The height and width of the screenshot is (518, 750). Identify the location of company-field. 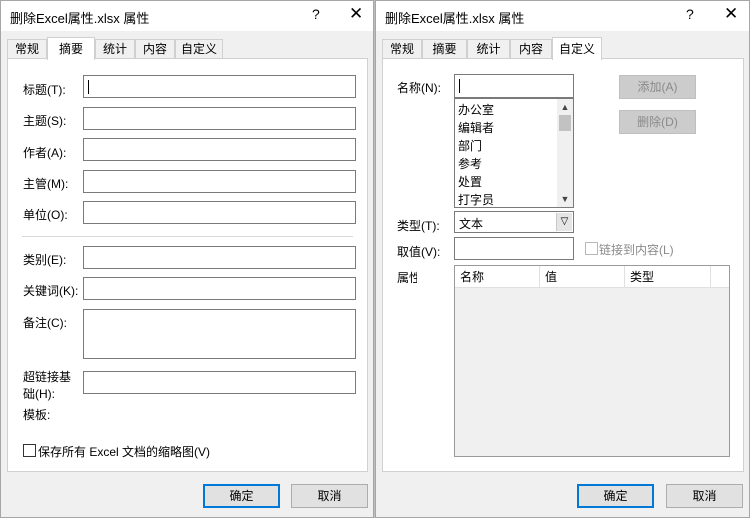
(219, 212).